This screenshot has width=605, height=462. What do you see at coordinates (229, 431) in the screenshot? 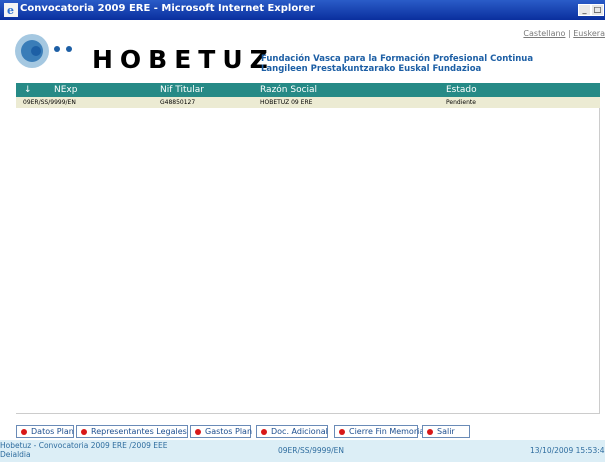
I see `gastos-plan-label: Gastos Plan` at bounding box center [229, 431].